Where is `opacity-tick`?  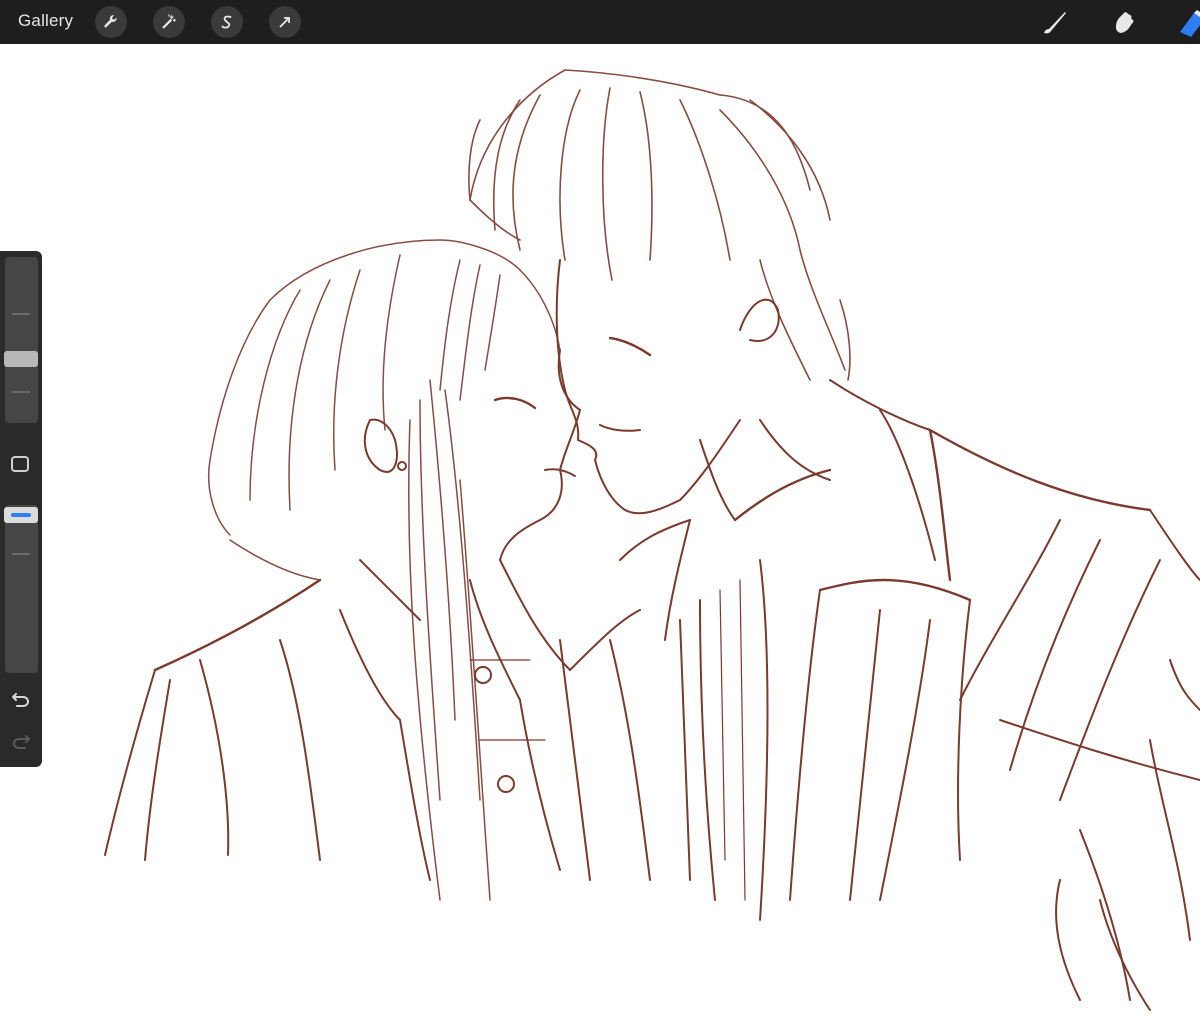 opacity-tick is located at coordinates (21, 554).